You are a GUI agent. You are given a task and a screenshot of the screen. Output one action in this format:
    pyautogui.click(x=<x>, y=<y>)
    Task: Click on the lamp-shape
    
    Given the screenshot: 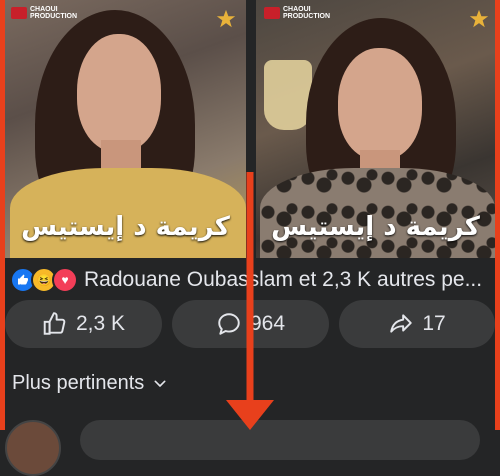 What is the action you would take?
    pyautogui.click(x=288, y=95)
    